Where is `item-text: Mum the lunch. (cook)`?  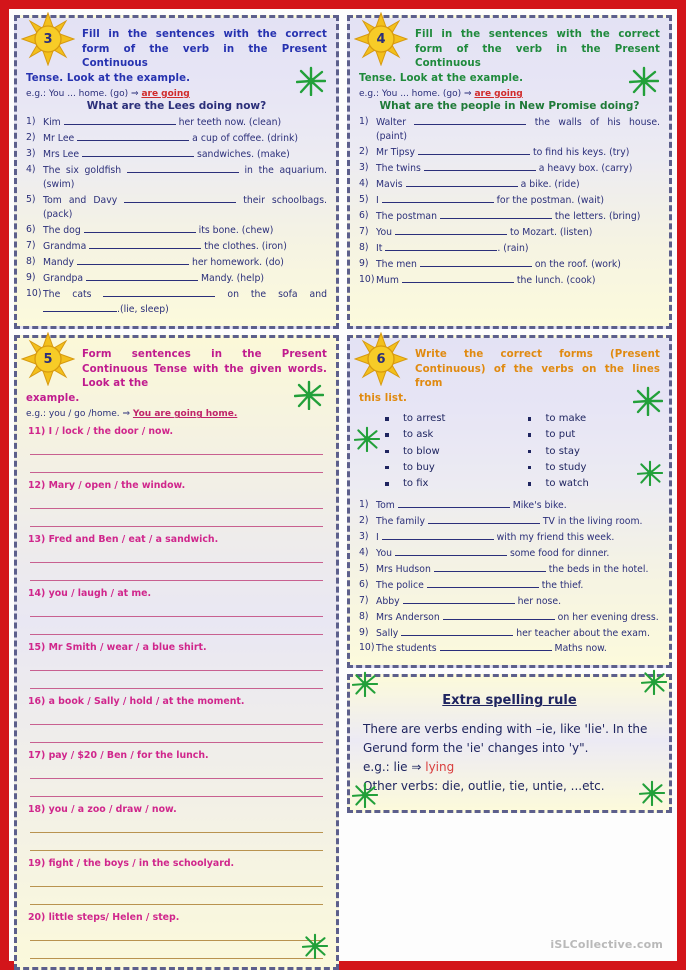 item-text: Mum the lunch. (cook) is located at coordinates (486, 279).